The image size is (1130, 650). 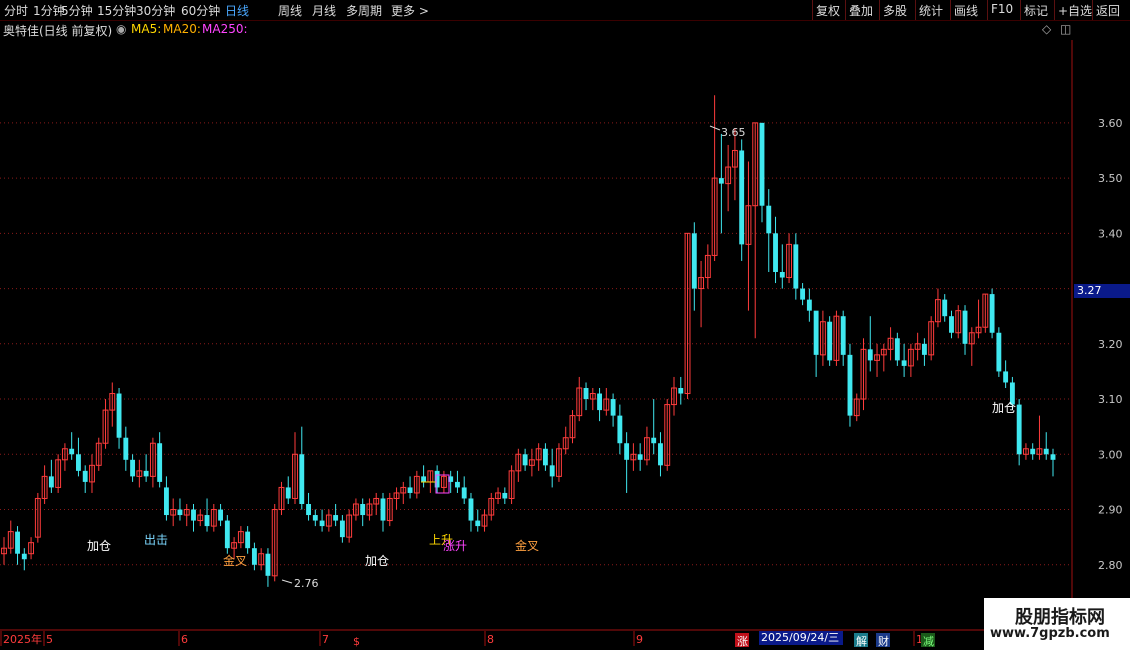 I want to click on x-tick-label: 8, so click(x=490, y=639).